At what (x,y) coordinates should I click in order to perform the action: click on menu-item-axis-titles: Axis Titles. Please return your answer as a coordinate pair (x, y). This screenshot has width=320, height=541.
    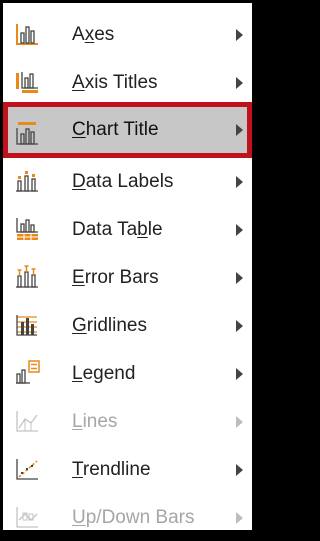
    Looking at the image, I should click on (127, 82).